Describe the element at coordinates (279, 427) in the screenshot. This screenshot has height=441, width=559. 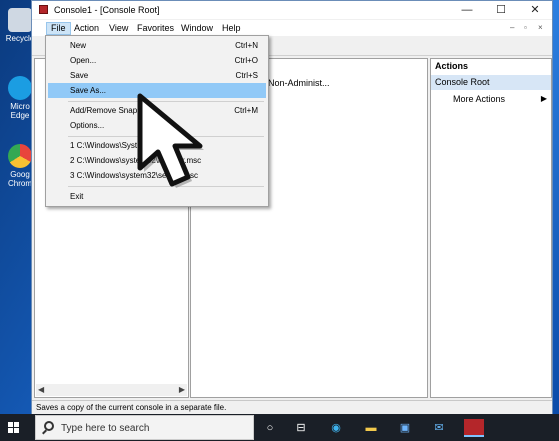
I see `taskbar: Type here to search ○ ⊟ ◉ ▬ ▣ ✉` at that location.